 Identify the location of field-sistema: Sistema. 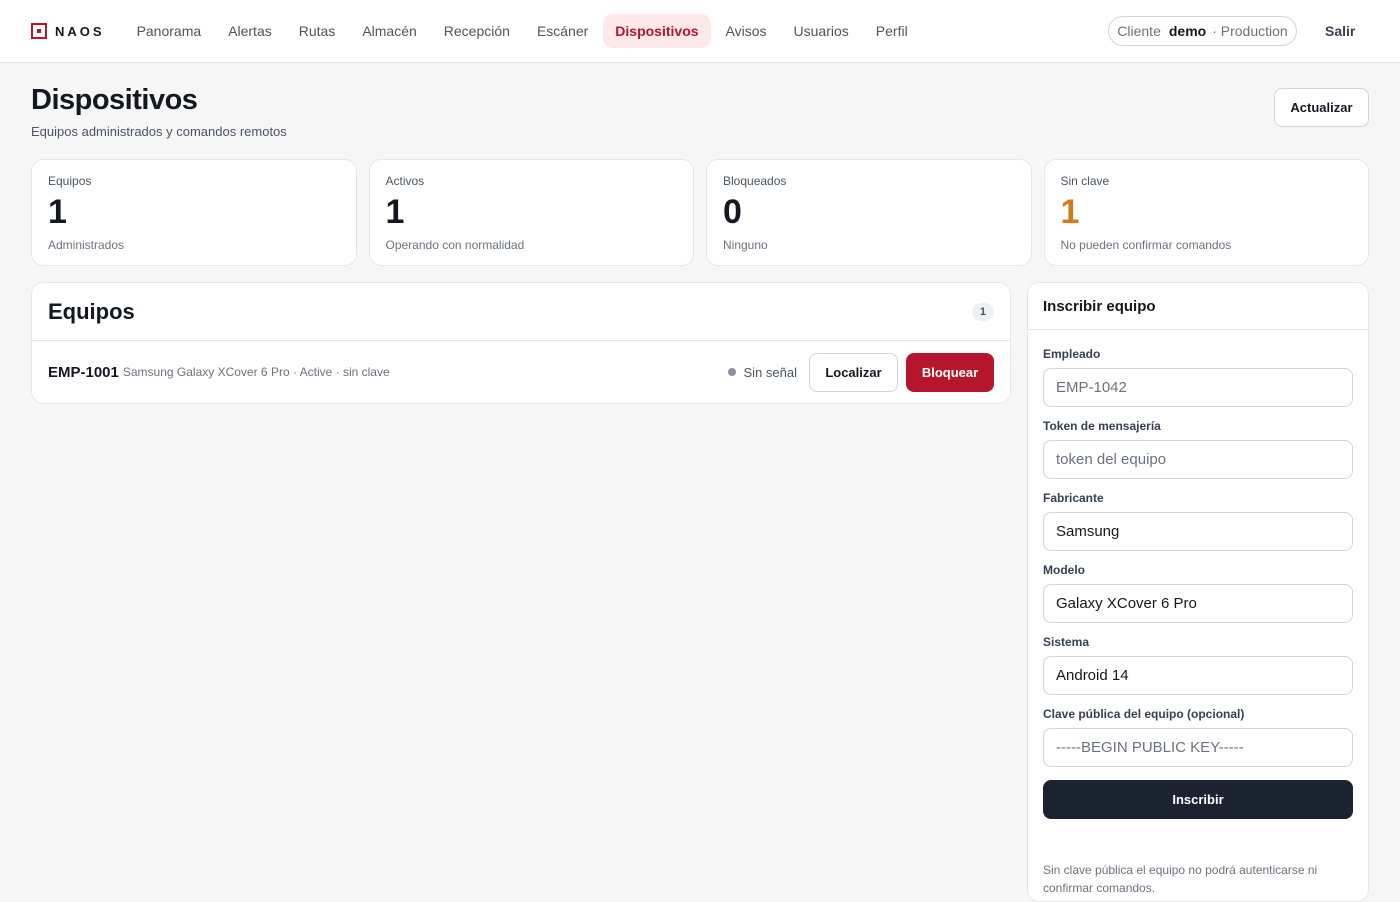
(1198, 665).